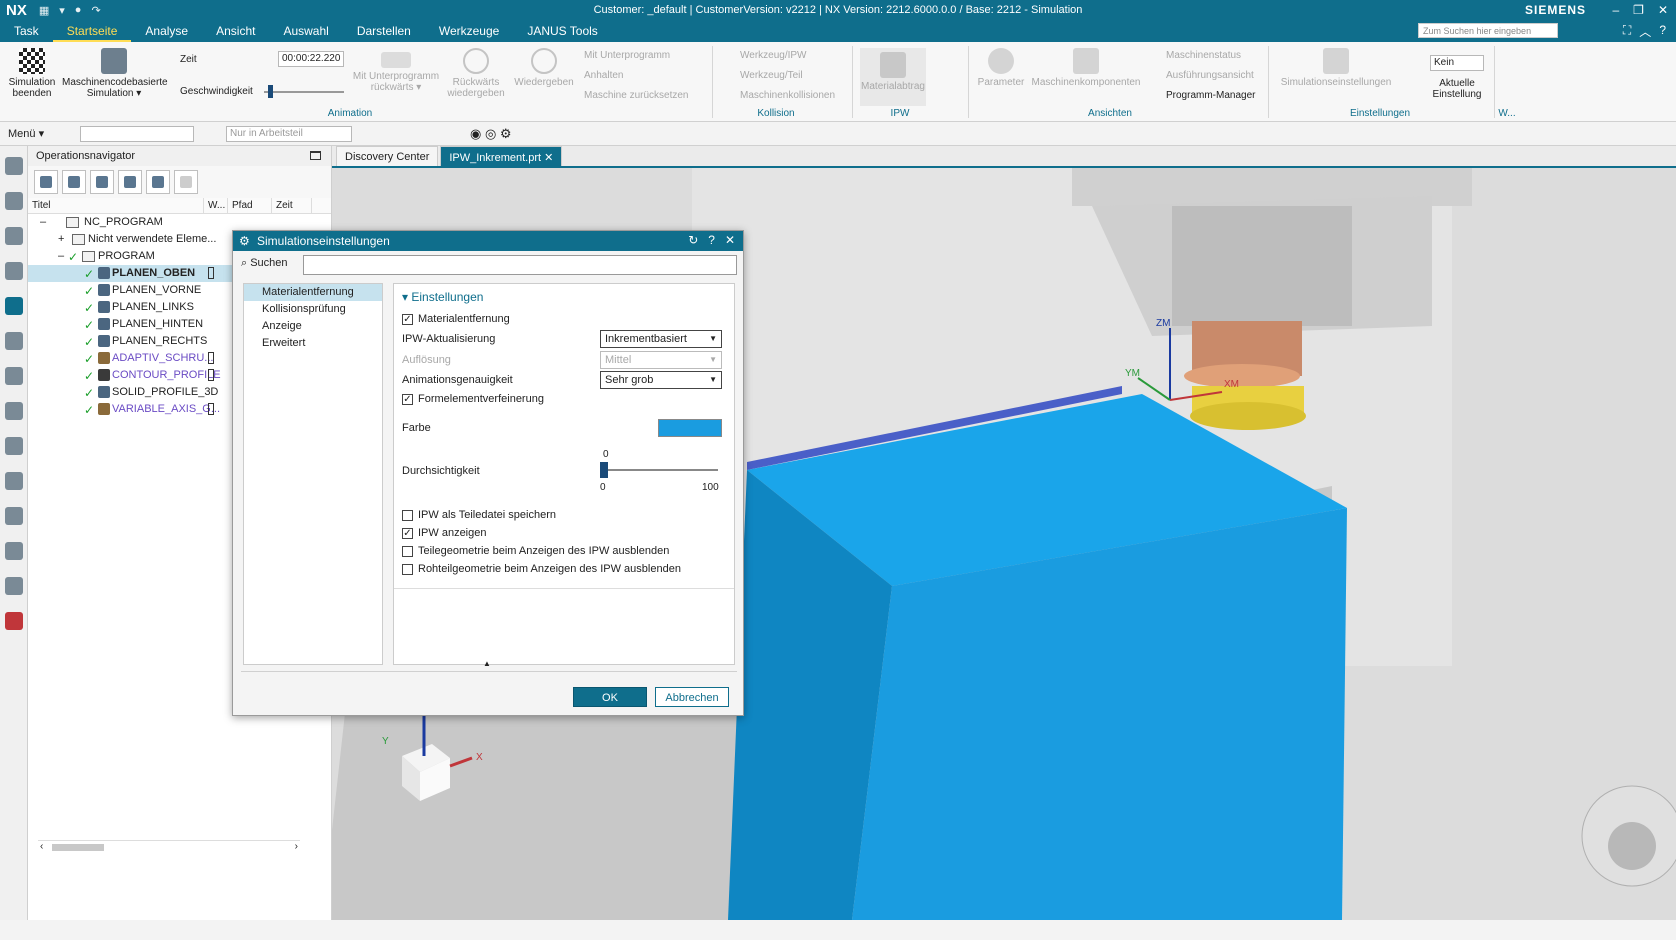  I want to click on material-removal-button: Materialabtrag, so click(893, 77).